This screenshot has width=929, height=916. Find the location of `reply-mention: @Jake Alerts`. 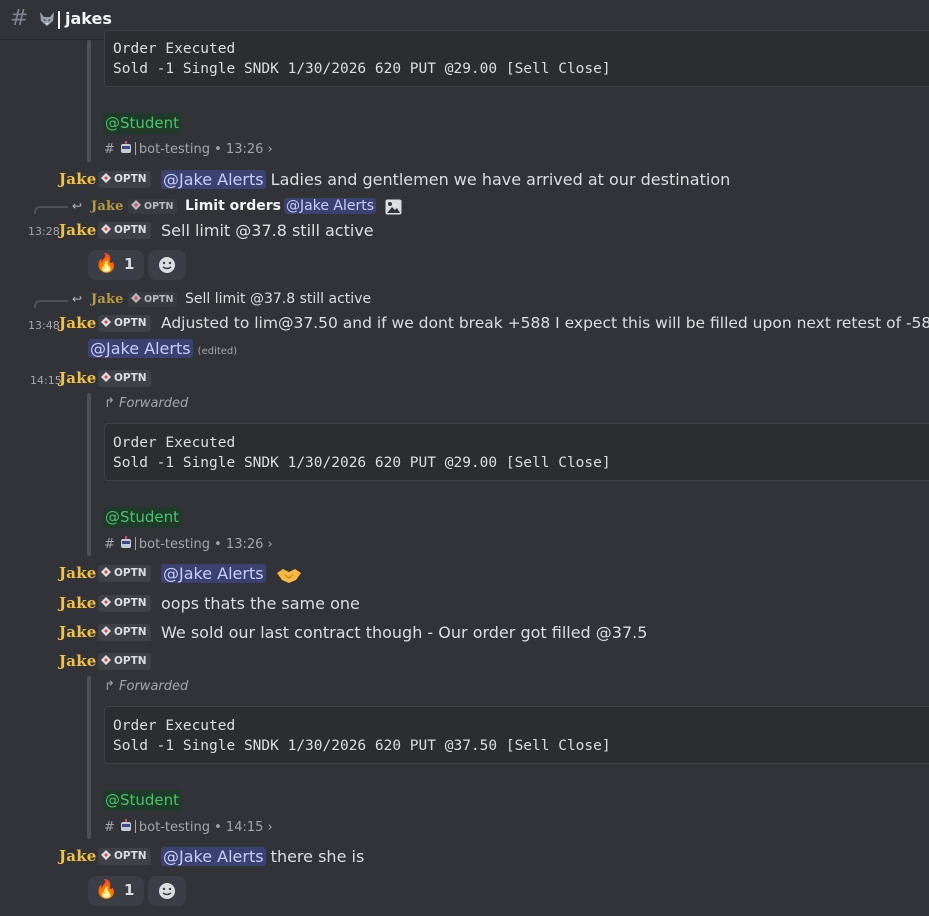

reply-mention: @Jake Alerts is located at coordinates (330, 206).